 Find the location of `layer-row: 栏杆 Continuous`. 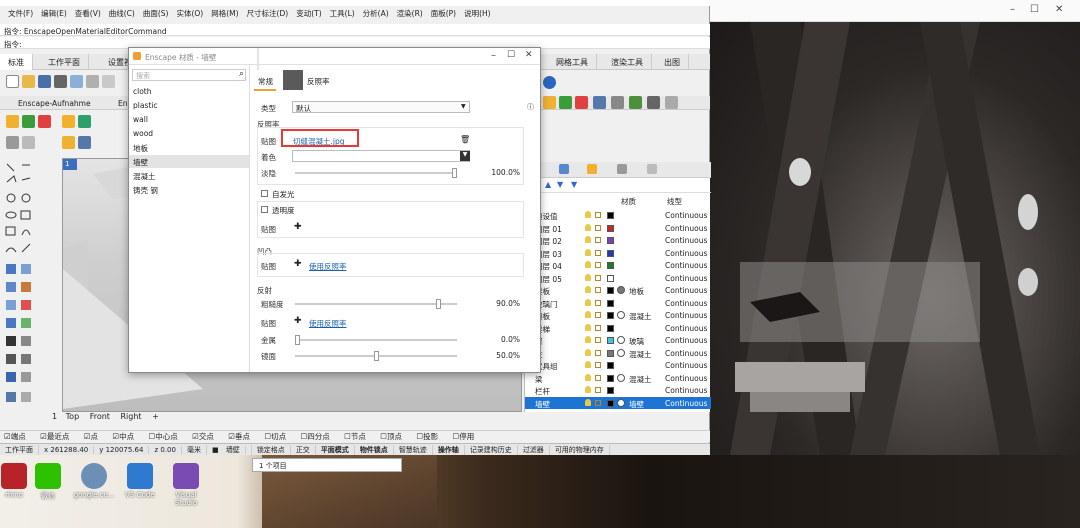

layer-row: 栏杆 Continuous is located at coordinates (618, 390).